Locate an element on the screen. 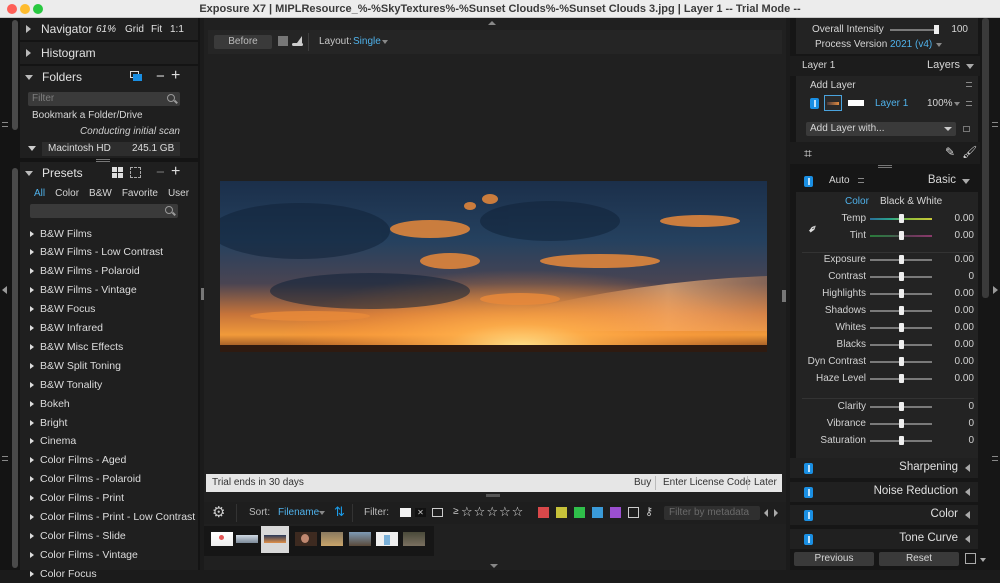  add-preset-icon: + is located at coordinates (175, 172).